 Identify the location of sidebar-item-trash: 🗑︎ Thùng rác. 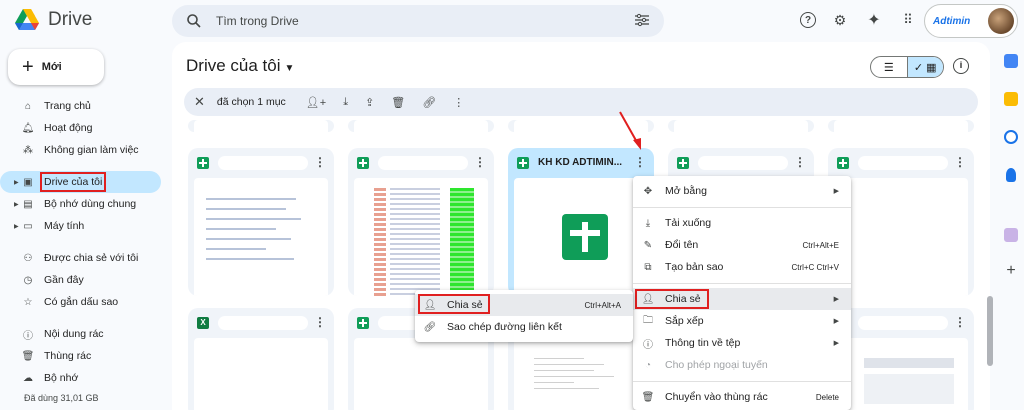
(82, 356).